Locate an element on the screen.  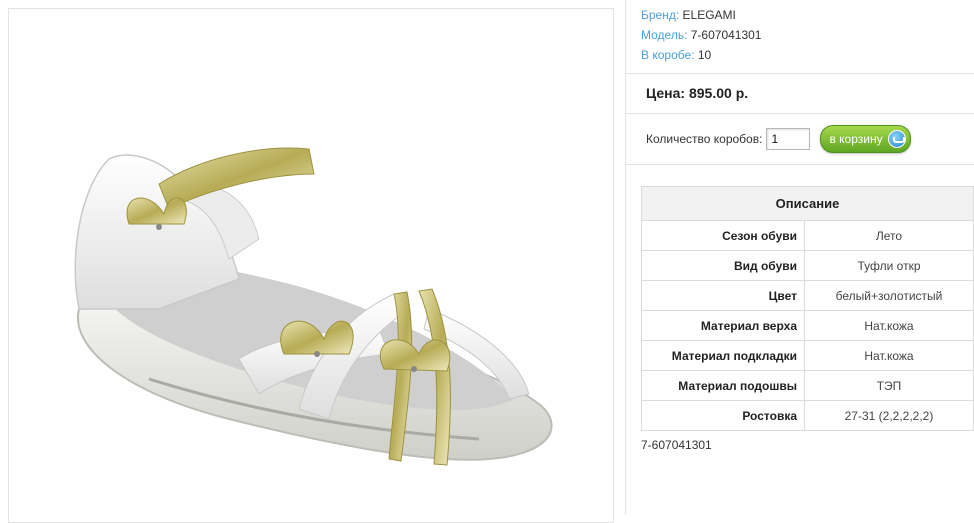
spec-value: белый+золотистый is located at coordinates (889, 295).